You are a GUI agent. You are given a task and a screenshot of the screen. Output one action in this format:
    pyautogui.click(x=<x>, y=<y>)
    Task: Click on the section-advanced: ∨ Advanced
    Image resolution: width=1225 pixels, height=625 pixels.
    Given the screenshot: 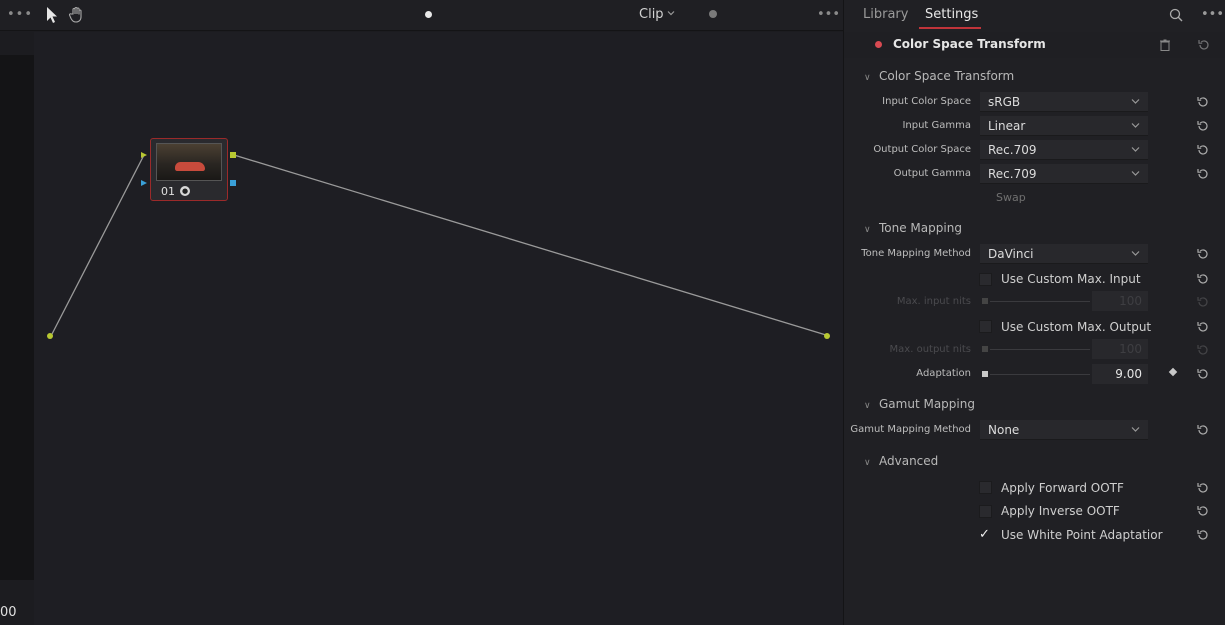 What is the action you would take?
    pyautogui.click(x=901, y=461)
    